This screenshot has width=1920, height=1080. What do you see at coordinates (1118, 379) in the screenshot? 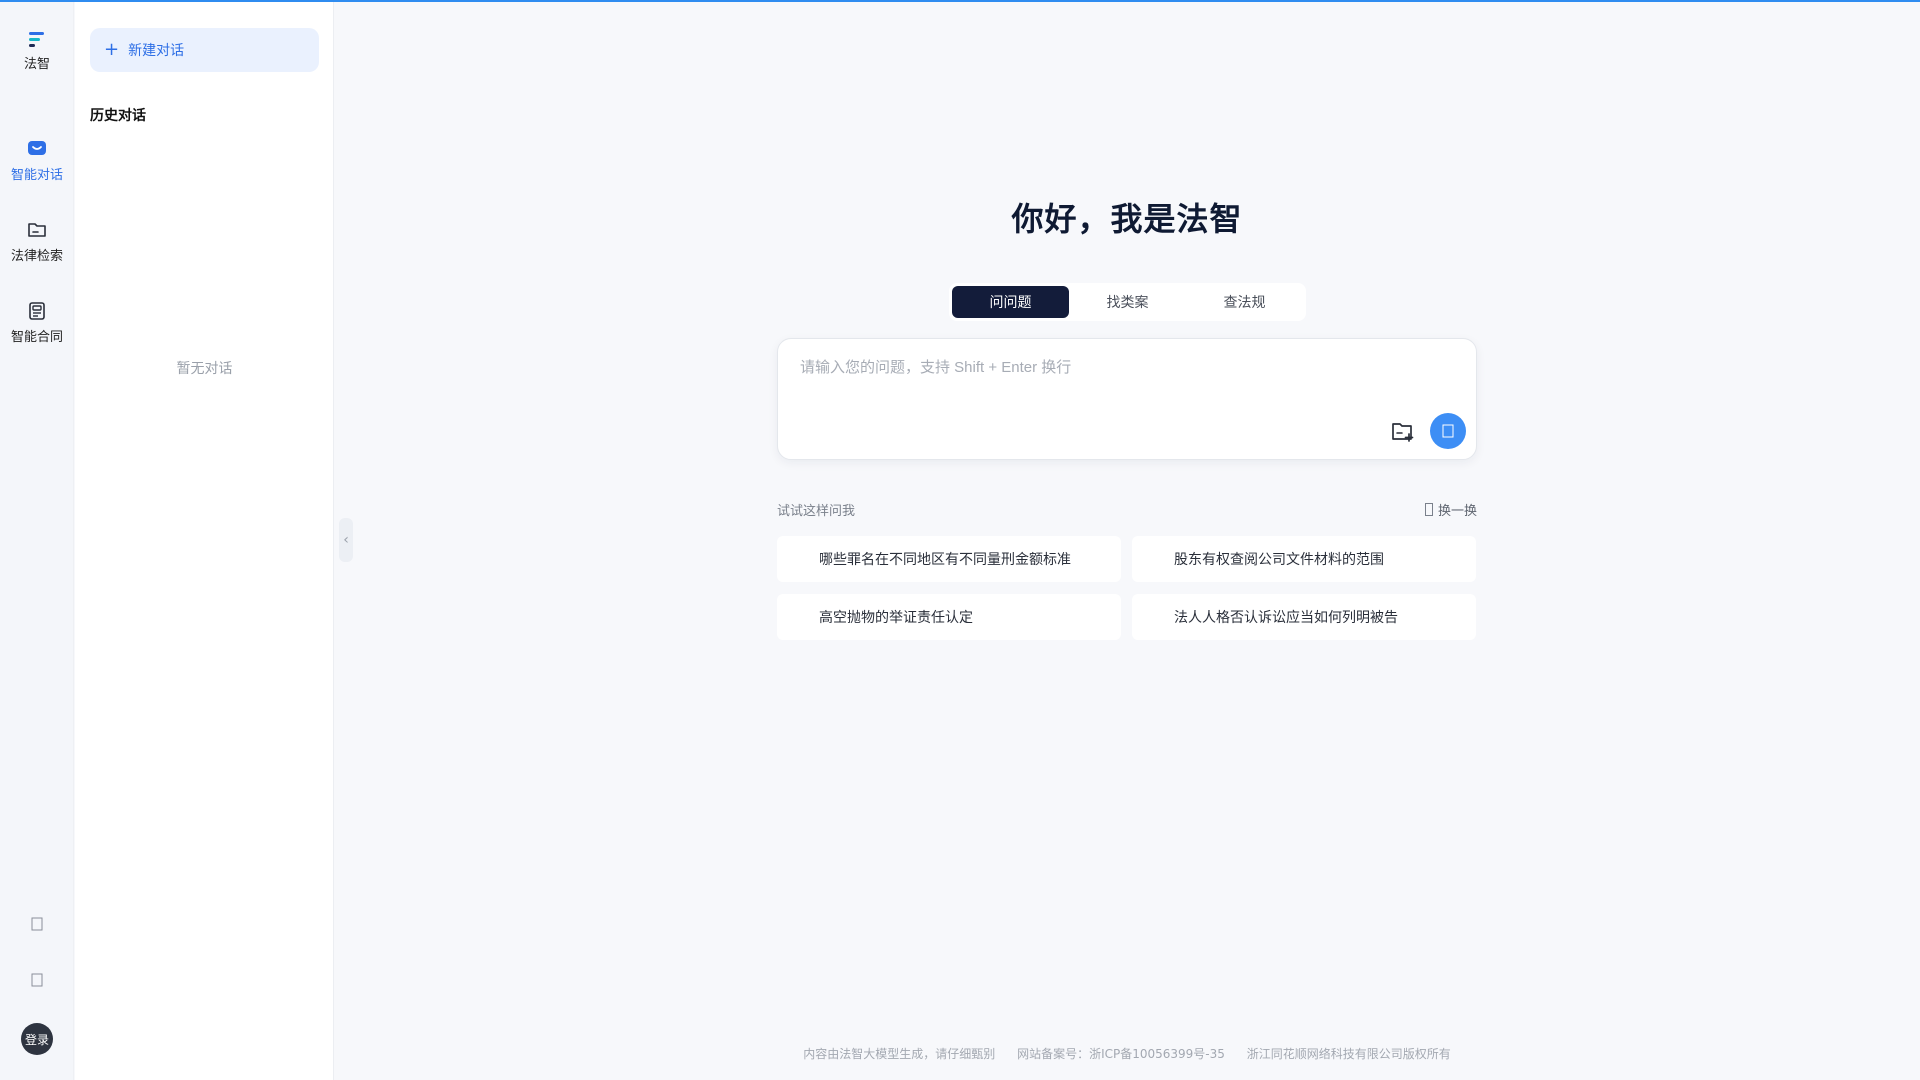
I see `question-input` at bounding box center [1118, 379].